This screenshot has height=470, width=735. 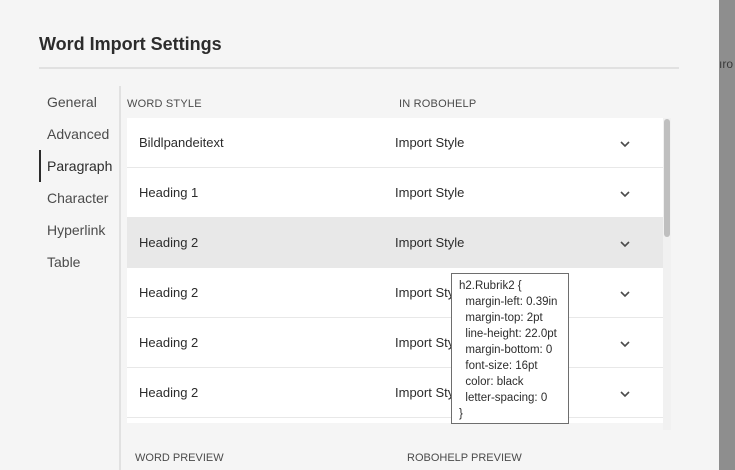 I want to click on nav-item-hyperlink: Hyperlink, so click(x=79, y=230).